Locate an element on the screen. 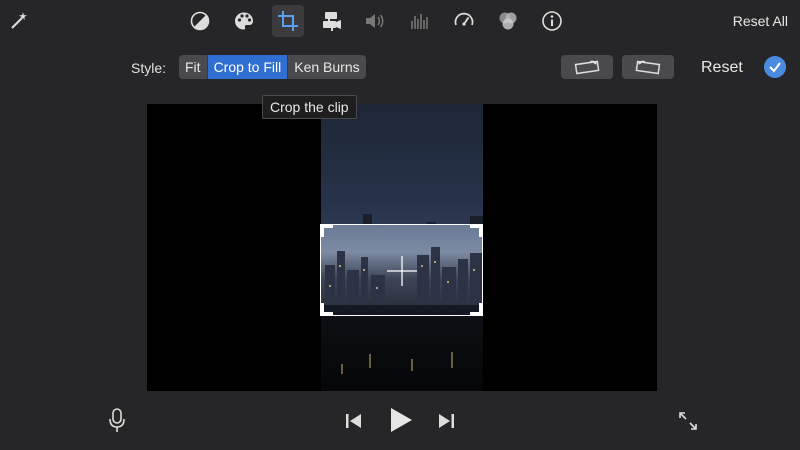  stabilization-icon is located at coordinates (332, 21).